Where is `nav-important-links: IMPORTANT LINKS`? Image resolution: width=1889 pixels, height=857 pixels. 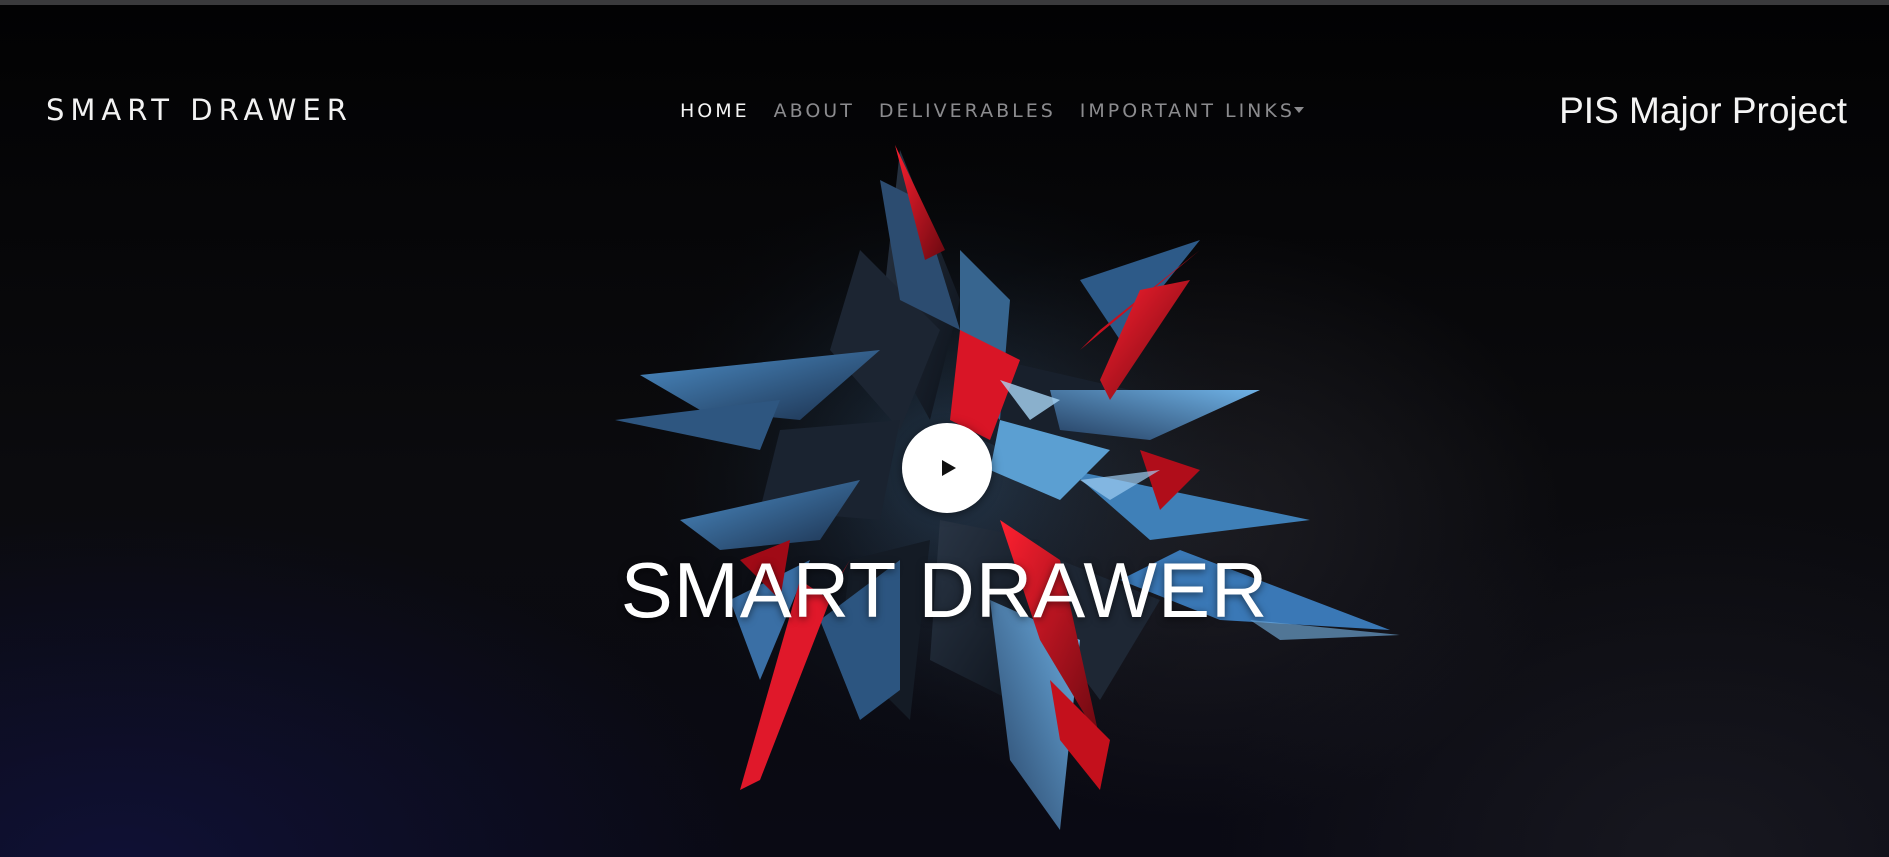
nav-important-links: IMPORTANT LINKS is located at coordinates (1192, 111).